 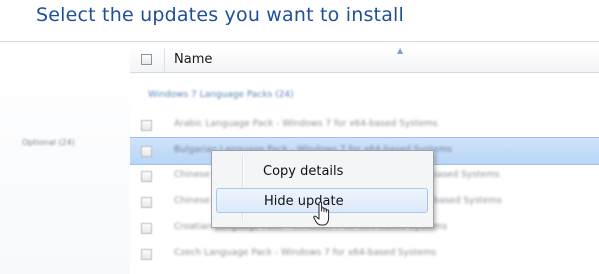 I want to click on group-header: Windows 7 Language Packs (24), so click(x=221, y=95).